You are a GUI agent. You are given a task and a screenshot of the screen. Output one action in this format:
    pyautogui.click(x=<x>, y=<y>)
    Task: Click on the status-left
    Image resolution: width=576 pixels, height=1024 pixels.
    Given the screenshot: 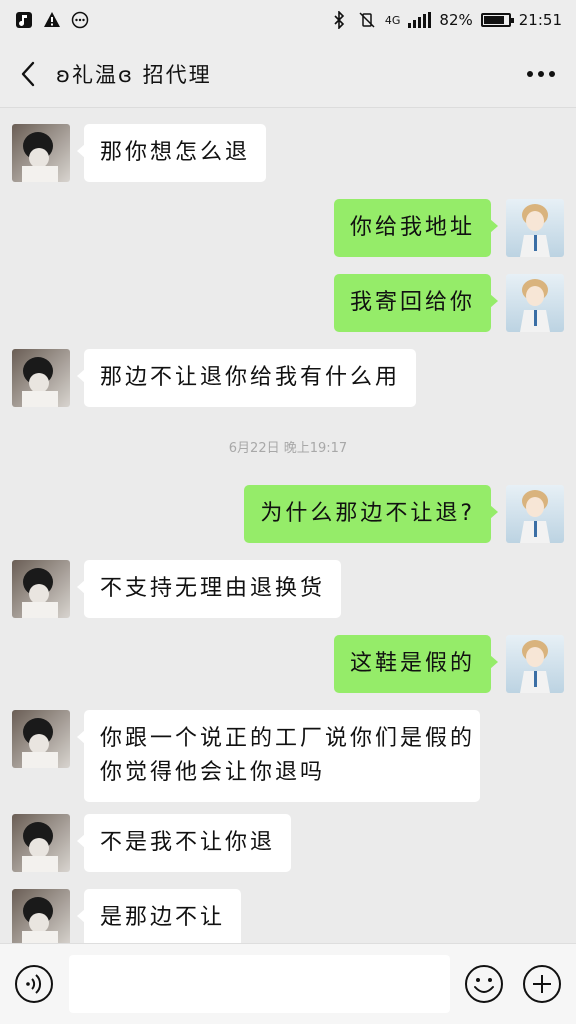 What is the action you would take?
    pyautogui.click(x=52, y=20)
    